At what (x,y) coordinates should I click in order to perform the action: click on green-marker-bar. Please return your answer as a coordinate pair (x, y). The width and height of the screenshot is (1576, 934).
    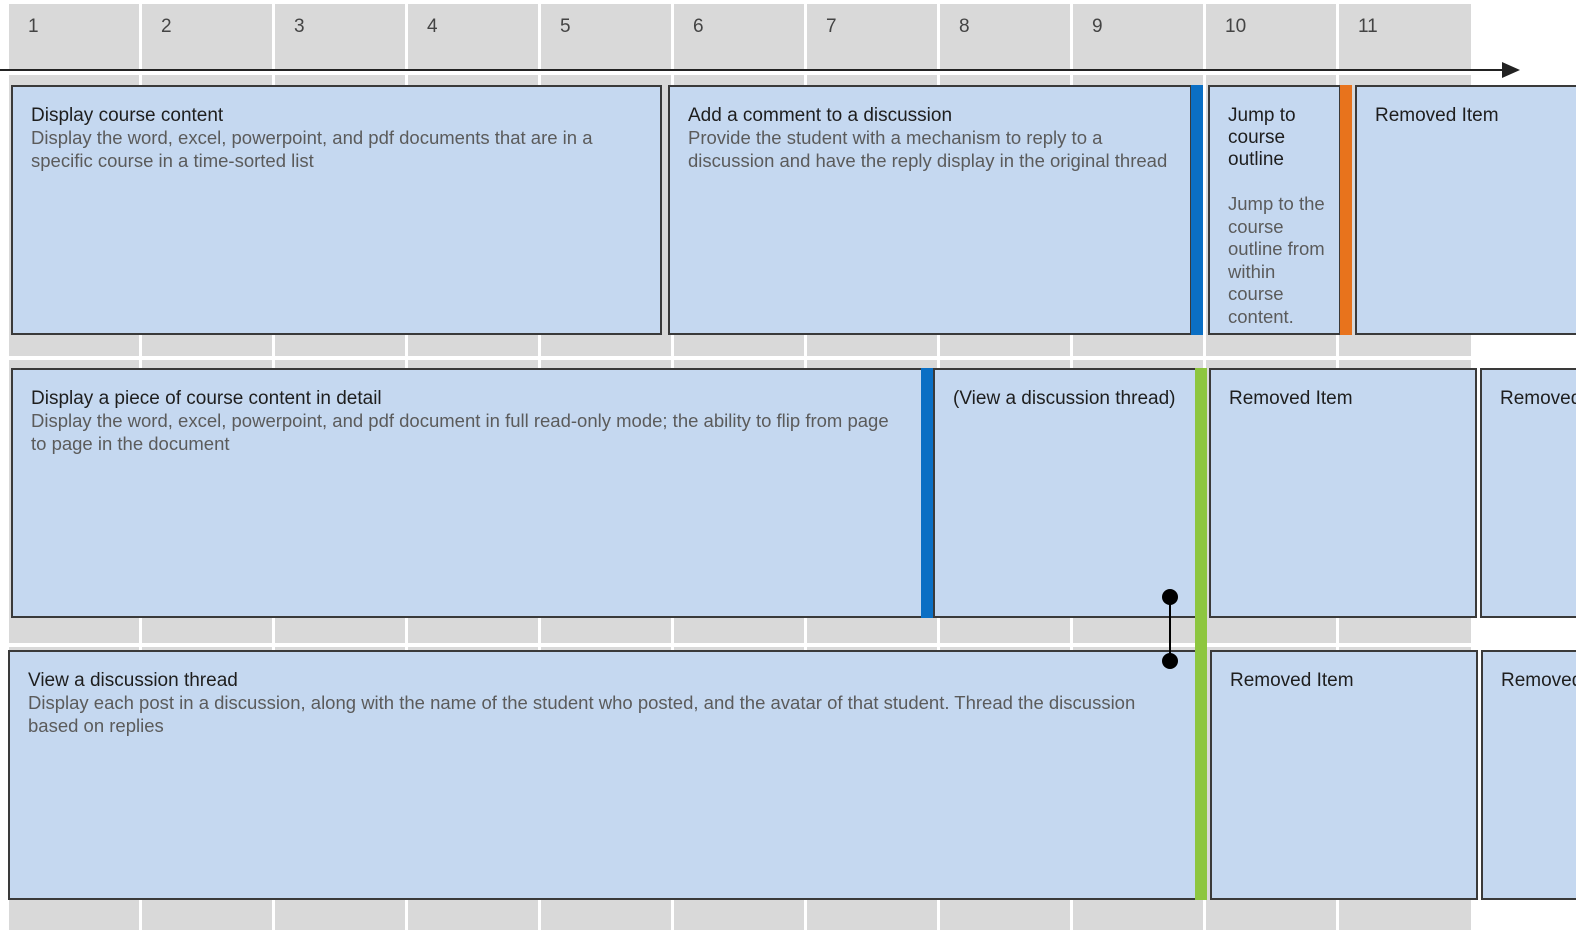
    Looking at the image, I should click on (1201, 634).